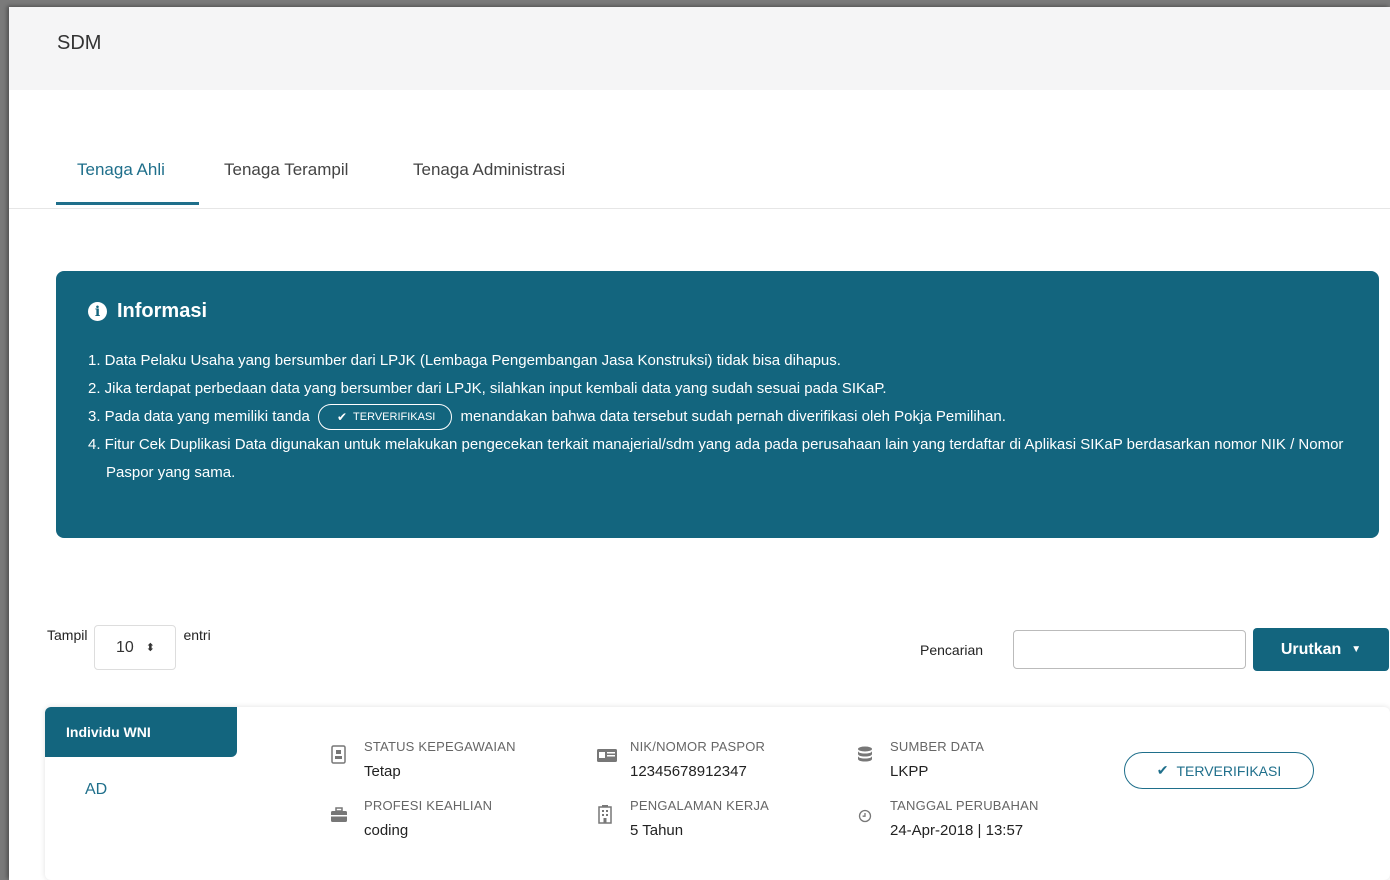  Describe the element at coordinates (445, 764) in the screenshot. I see `field-status: STATUS KEPEGAWAIAN Tetap` at that location.